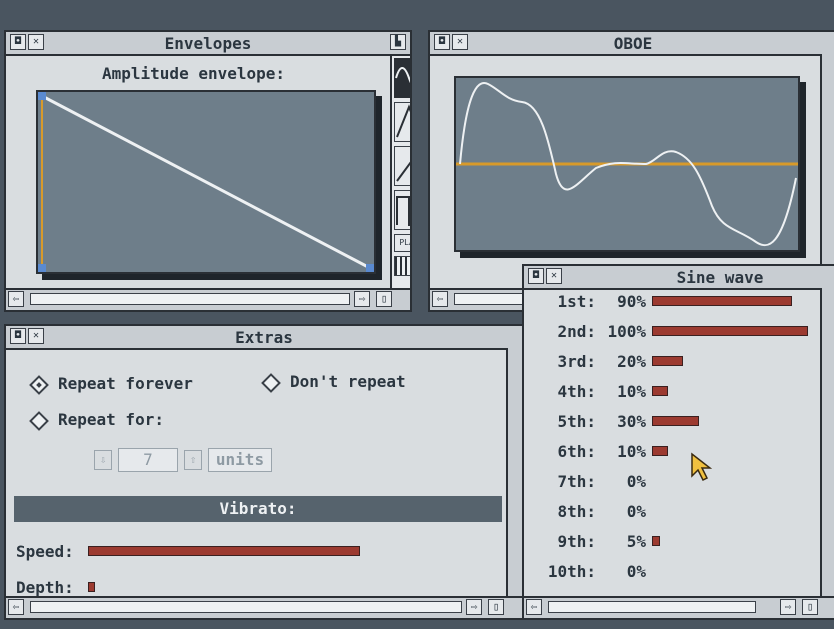 This screenshot has width=834, height=629. I want to click on waveform-selector: PLAY, so click(400, 175).